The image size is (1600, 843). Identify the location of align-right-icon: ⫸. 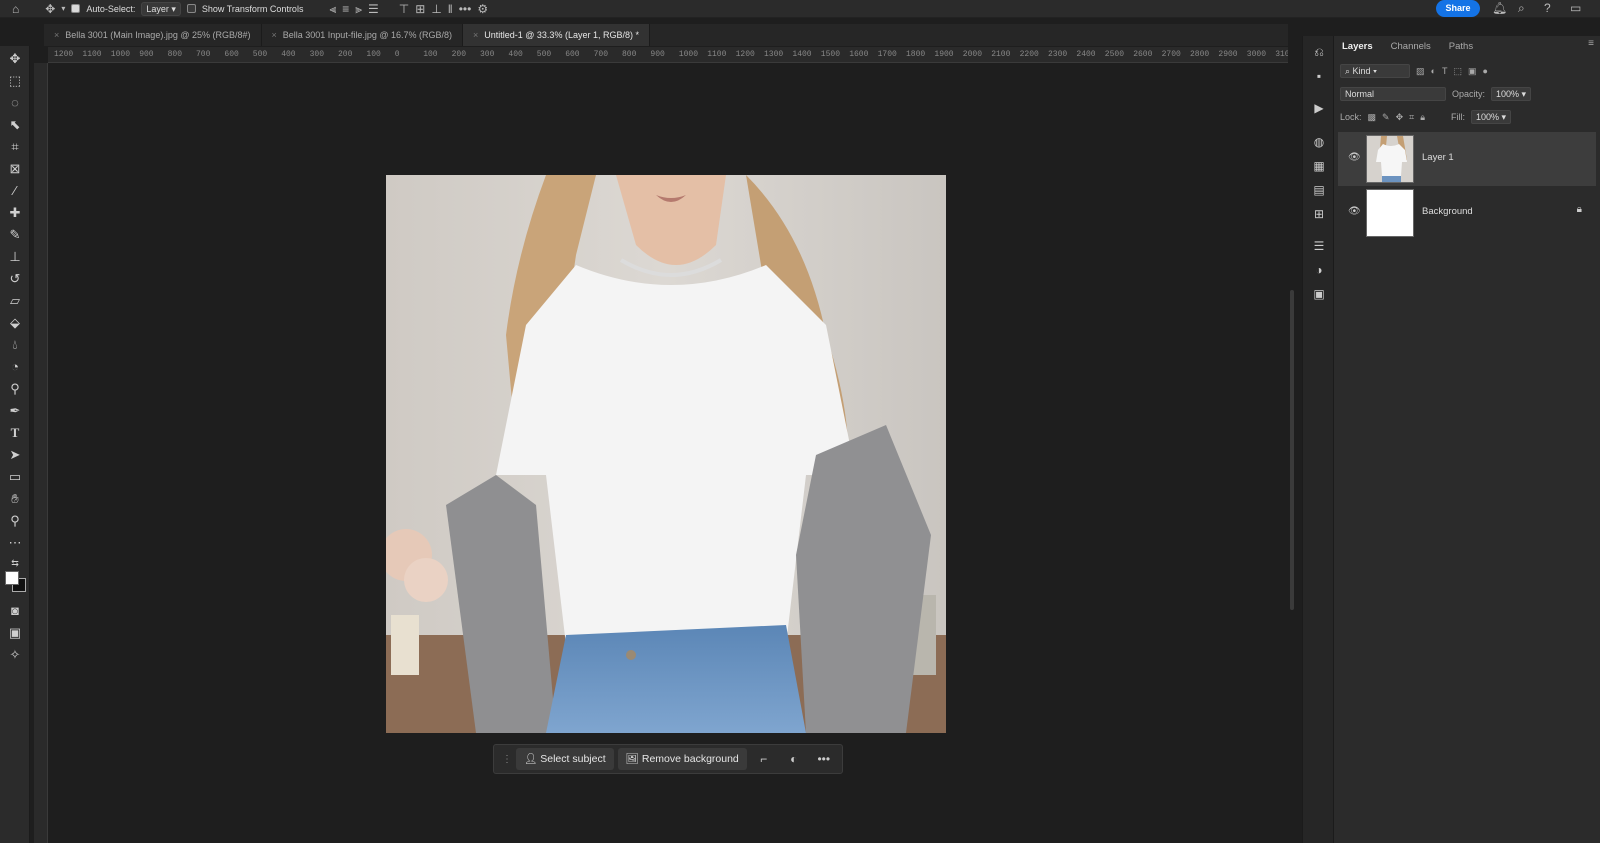
(358, 9).